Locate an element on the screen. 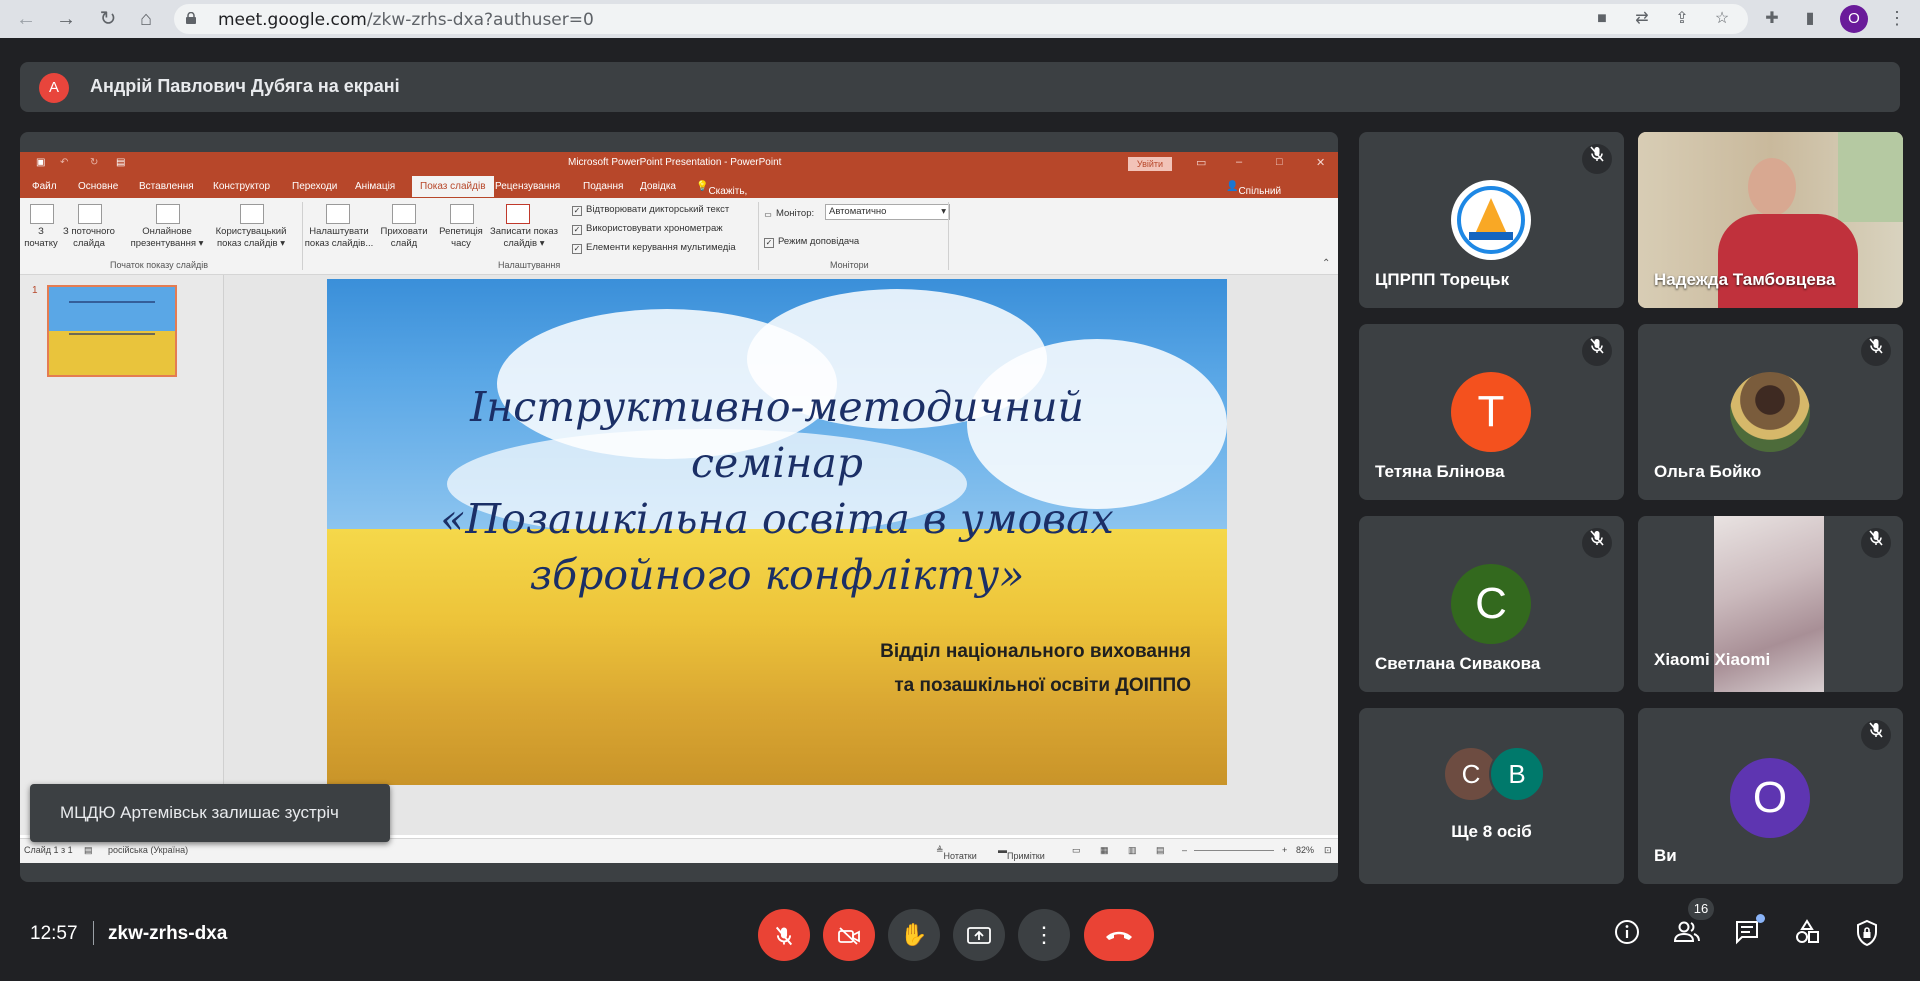 This screenshot has height=981, width=1920. participant-avatar: Т is located at coordinates (1491, 412).